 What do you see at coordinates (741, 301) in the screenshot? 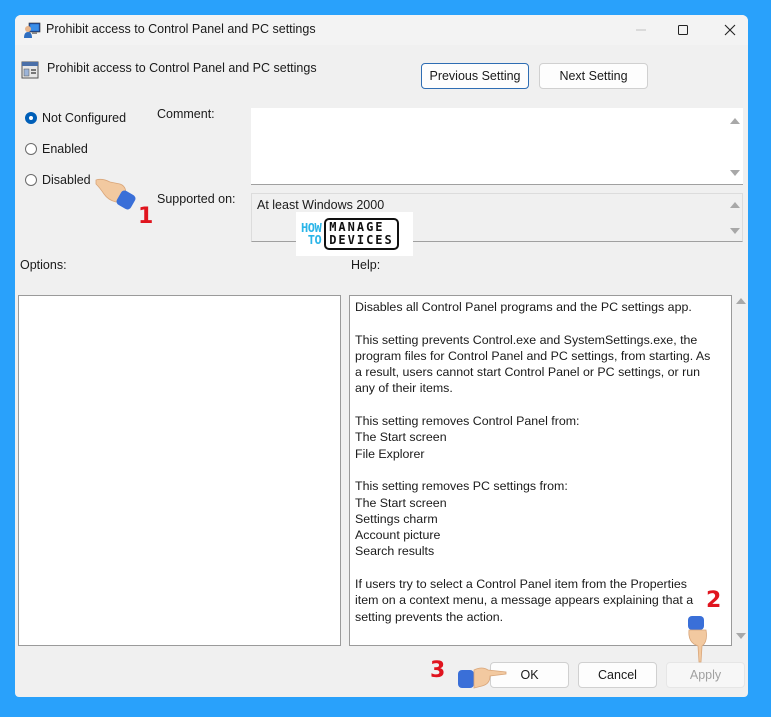
I see `help-scroll-up-arrow-icon` at bounding box center [741, 301].